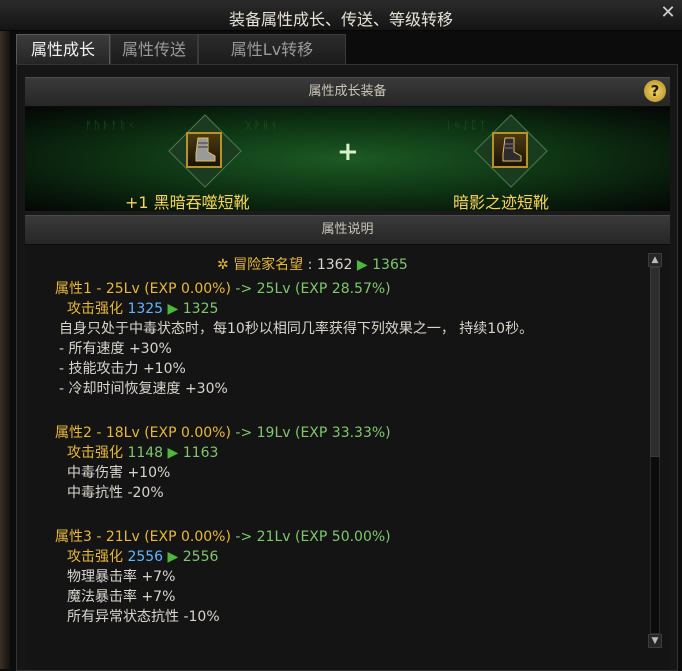 The image size is (682, 671). Describe the element at coordinates (348, 152) in the screenshot. I see `plus-icon: +` at that location.